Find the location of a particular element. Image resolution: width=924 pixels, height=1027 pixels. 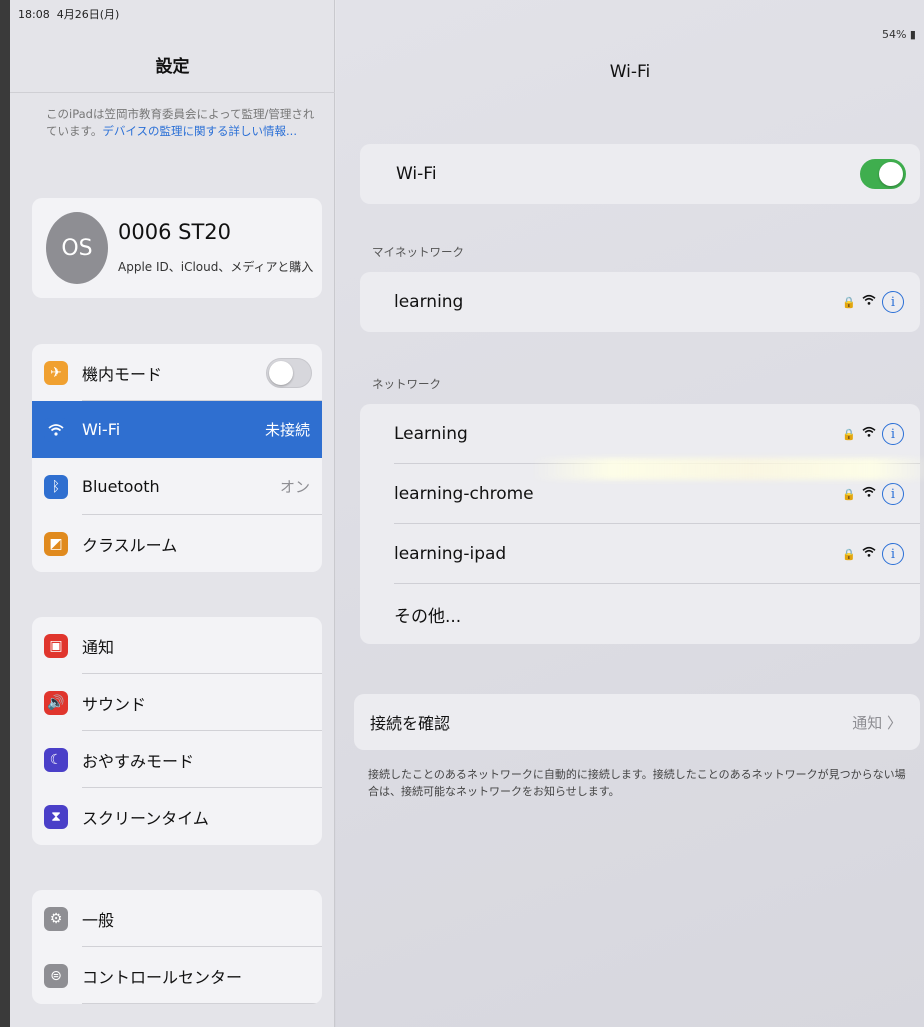

battery-percent: 54% is located at coordinates (894, 34).